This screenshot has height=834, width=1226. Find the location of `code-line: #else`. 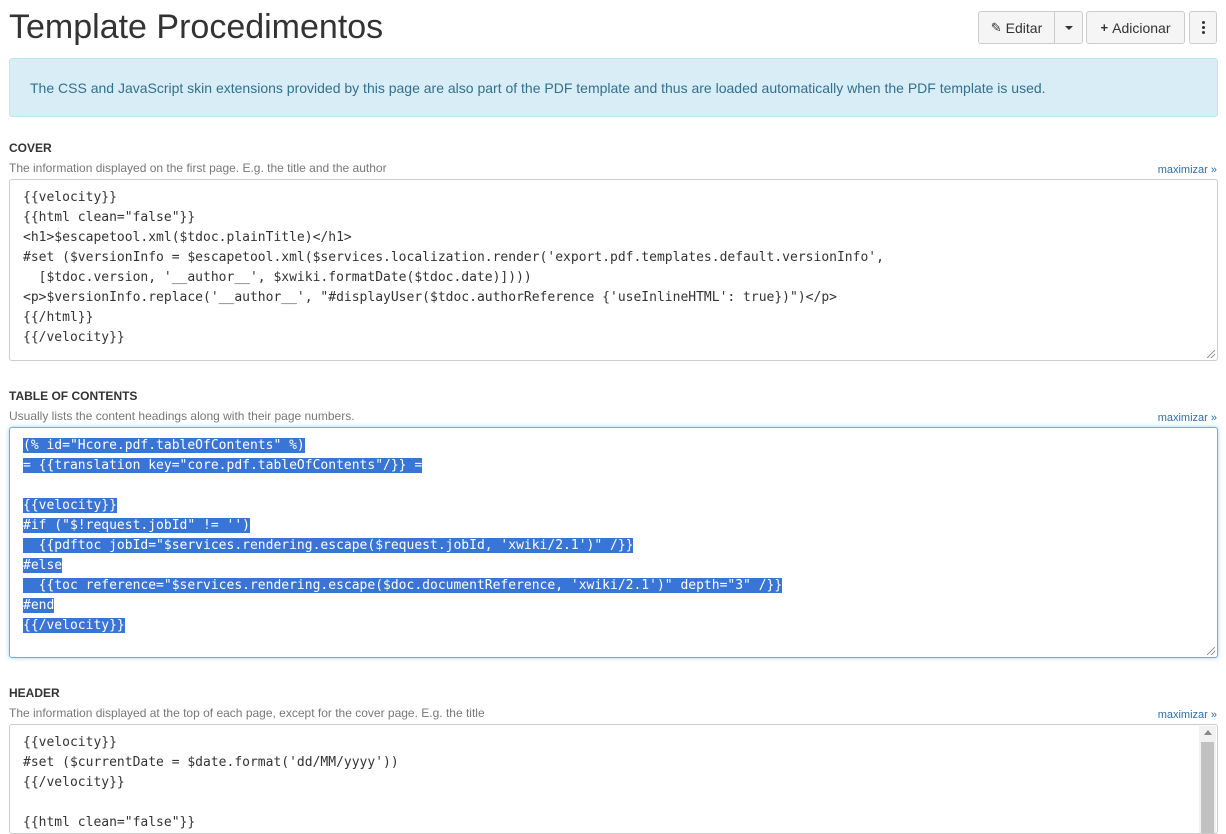

code-line: #else is located at coordinates (613, 566).